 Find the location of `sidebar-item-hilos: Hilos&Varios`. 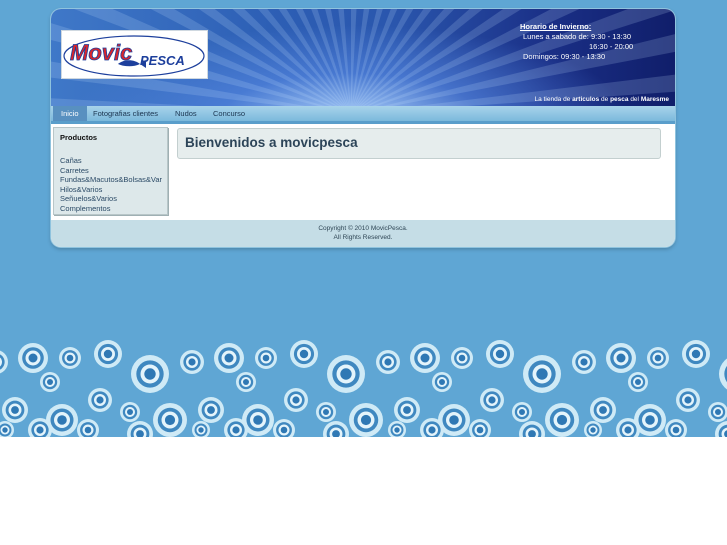

sidebar-item-hilos: Hilos&Varios is located at coordinates (111, 190).